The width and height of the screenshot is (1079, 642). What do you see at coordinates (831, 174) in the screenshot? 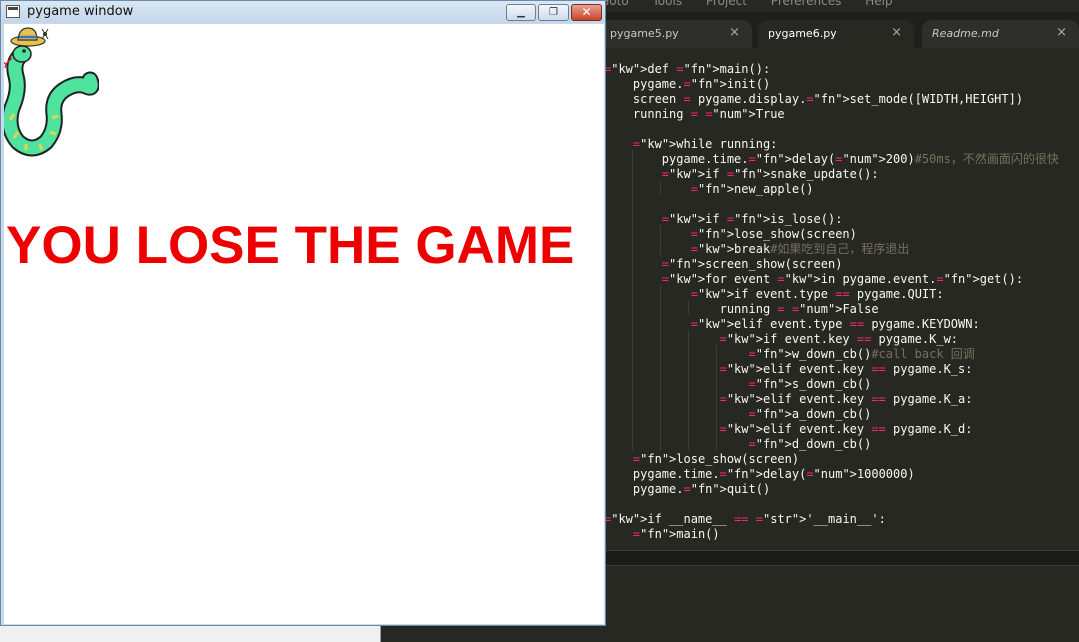
I see `code-line: ="kw">if ="fn">snake_update():` at bounding box center [831, 174].